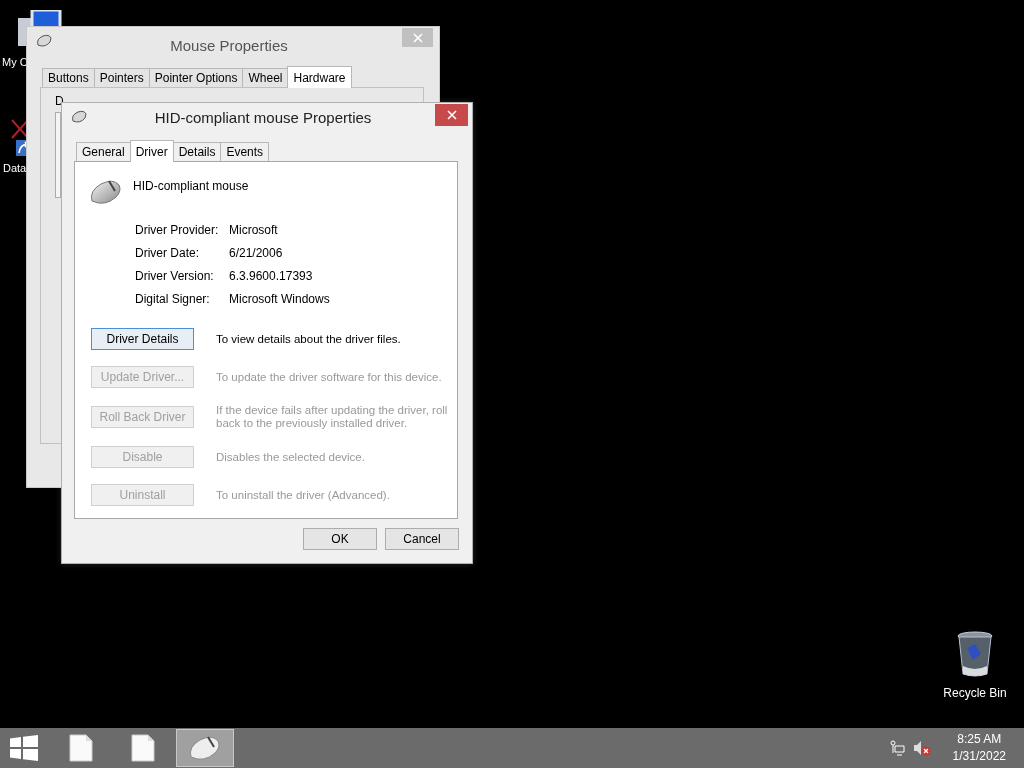  Describe the element at coordinates (256, 252) in the screenshot. I see `property-value: 6/21/2006` at that location.